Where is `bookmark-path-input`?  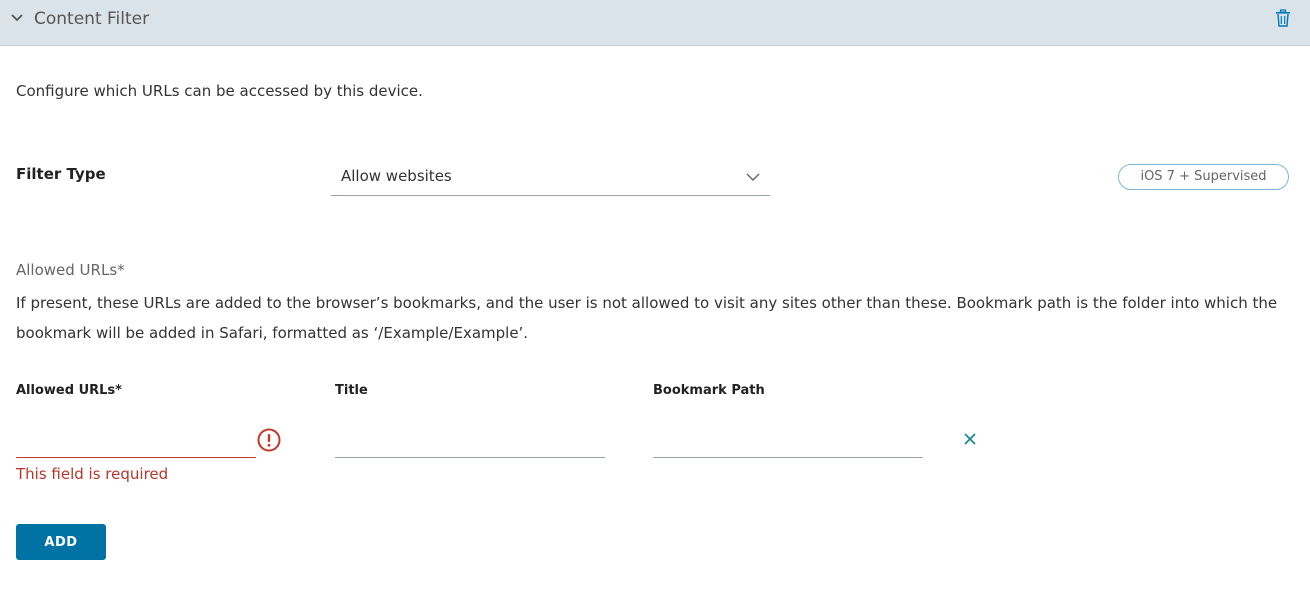 bookmark-path-input is located at coordinates (788, 440).